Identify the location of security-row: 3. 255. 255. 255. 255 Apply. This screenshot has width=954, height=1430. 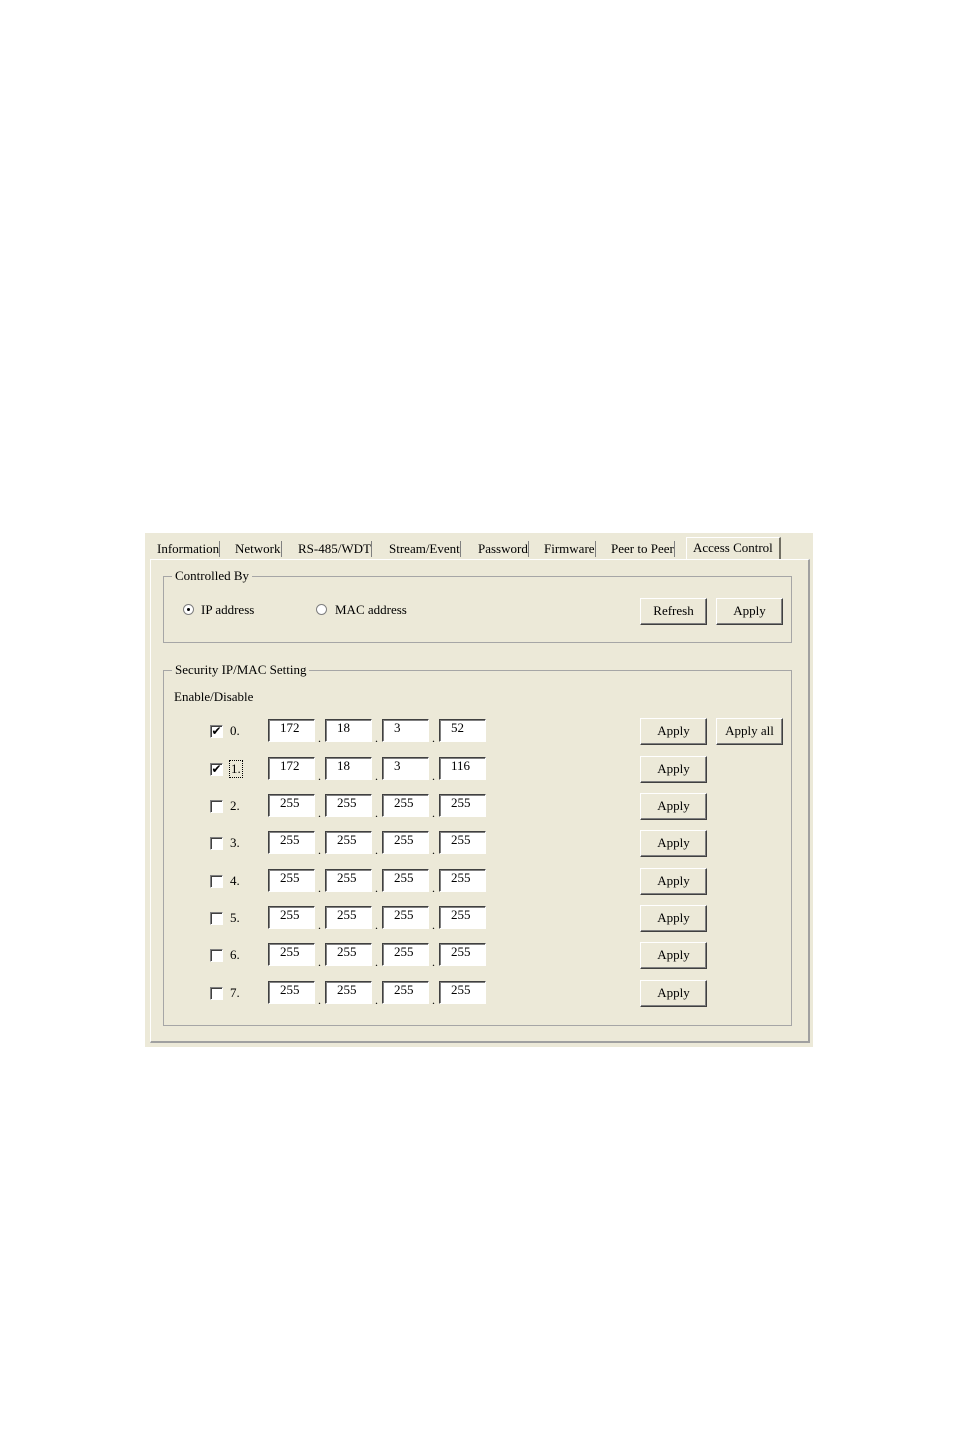
(477, 843).